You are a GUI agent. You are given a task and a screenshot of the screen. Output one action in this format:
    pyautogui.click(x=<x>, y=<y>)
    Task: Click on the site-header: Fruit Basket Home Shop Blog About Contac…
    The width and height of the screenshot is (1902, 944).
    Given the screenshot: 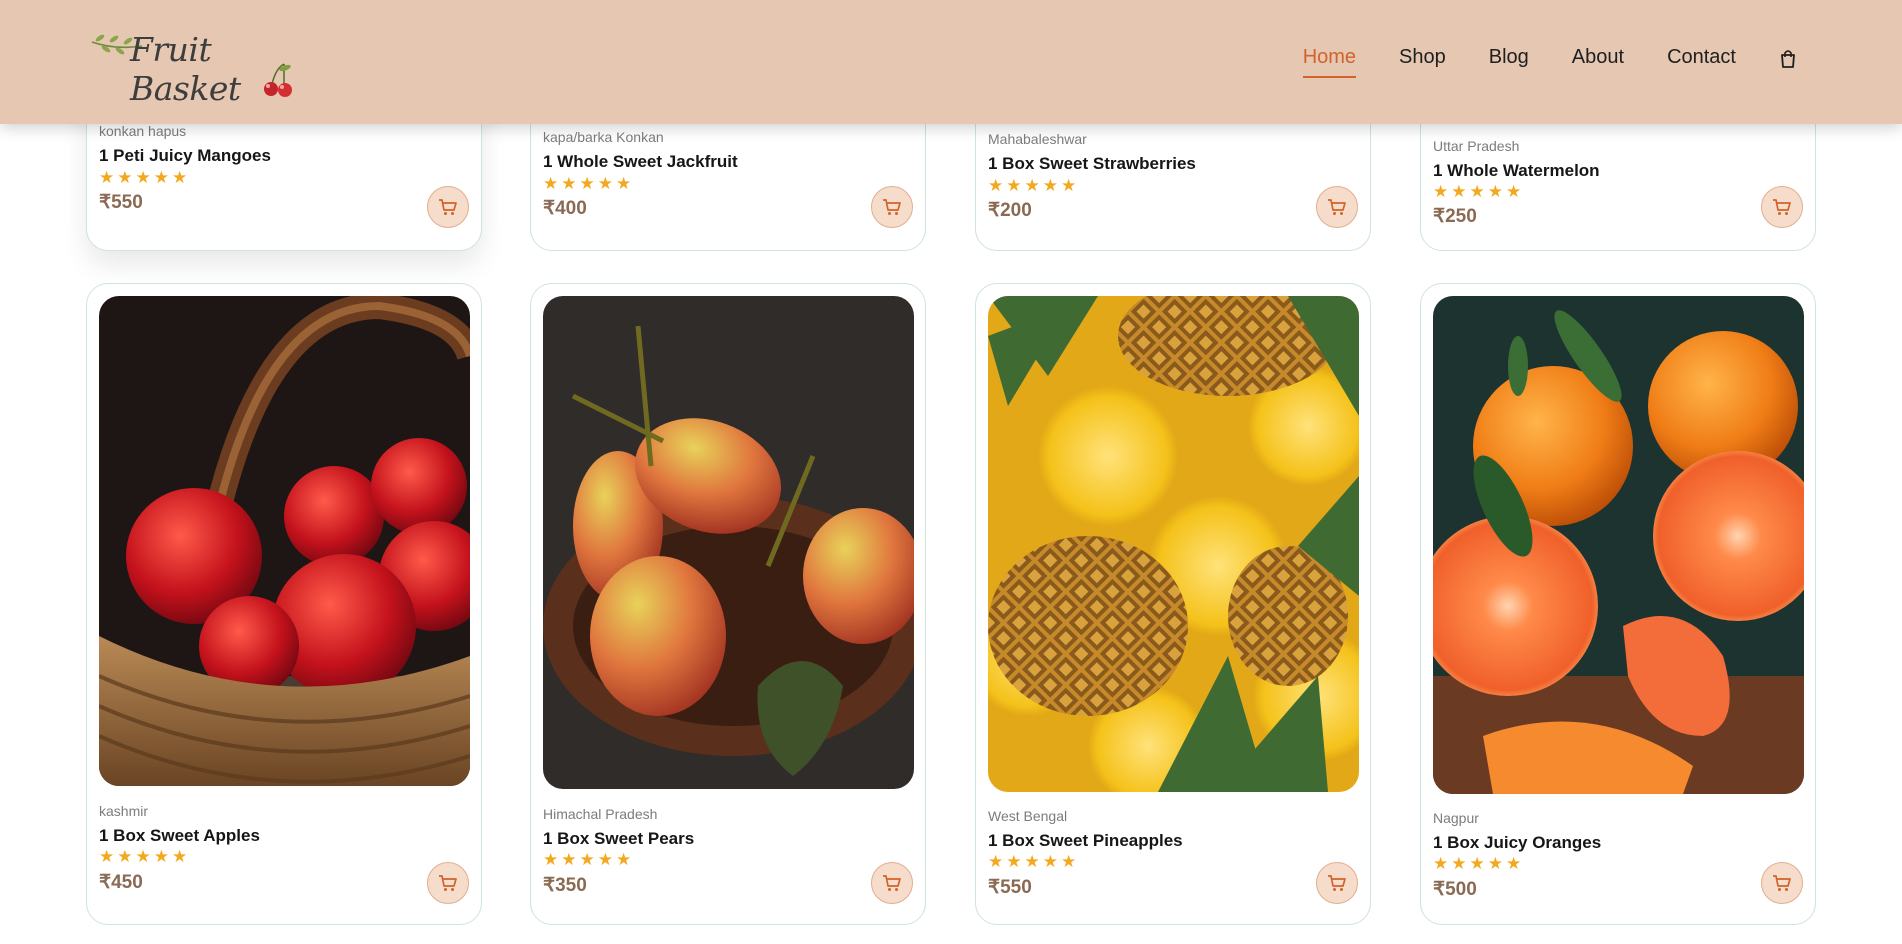 What is the action you would take?
    pyautogui.click(x=951, y=62)
    